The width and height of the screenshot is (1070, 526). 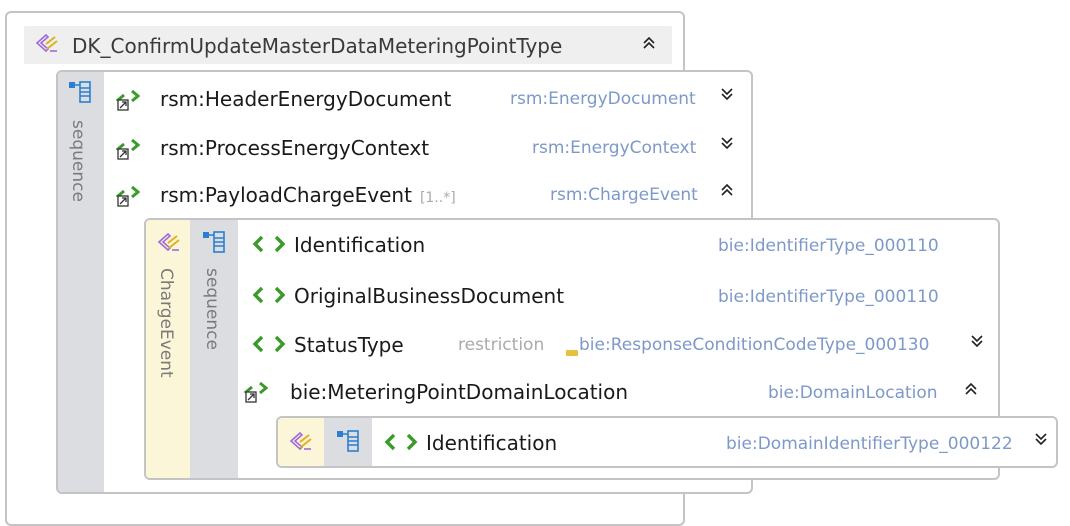 I want to click on restriction-icon, so click(x=572, y=351).